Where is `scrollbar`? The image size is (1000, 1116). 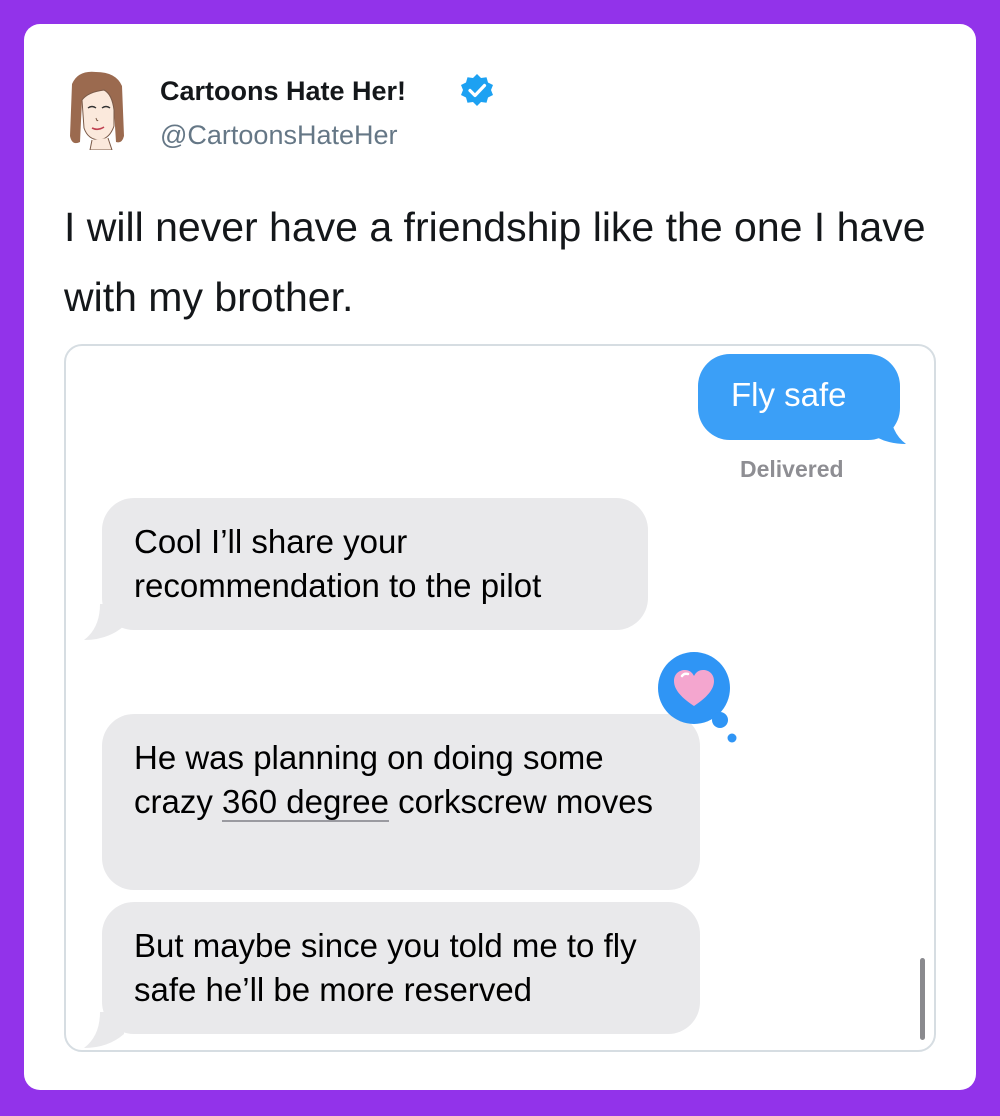 scrollbar is located at coordinates (922, 999).